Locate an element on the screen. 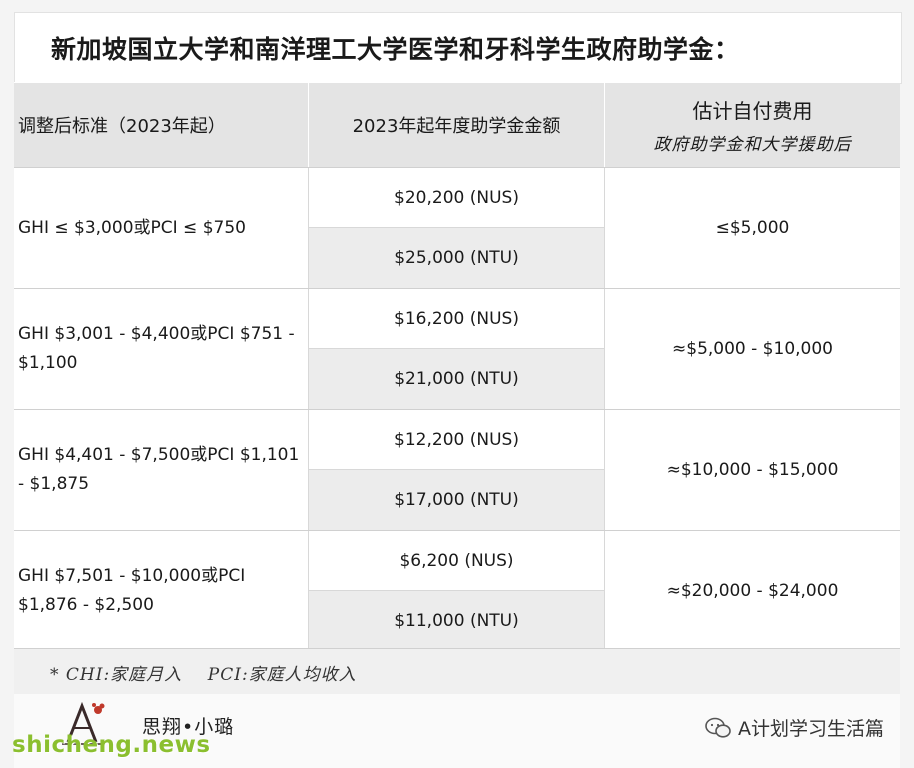 This screenshot has width=914, height=768. site-watermark: shicheng.news is located at coordinates (111, 745).